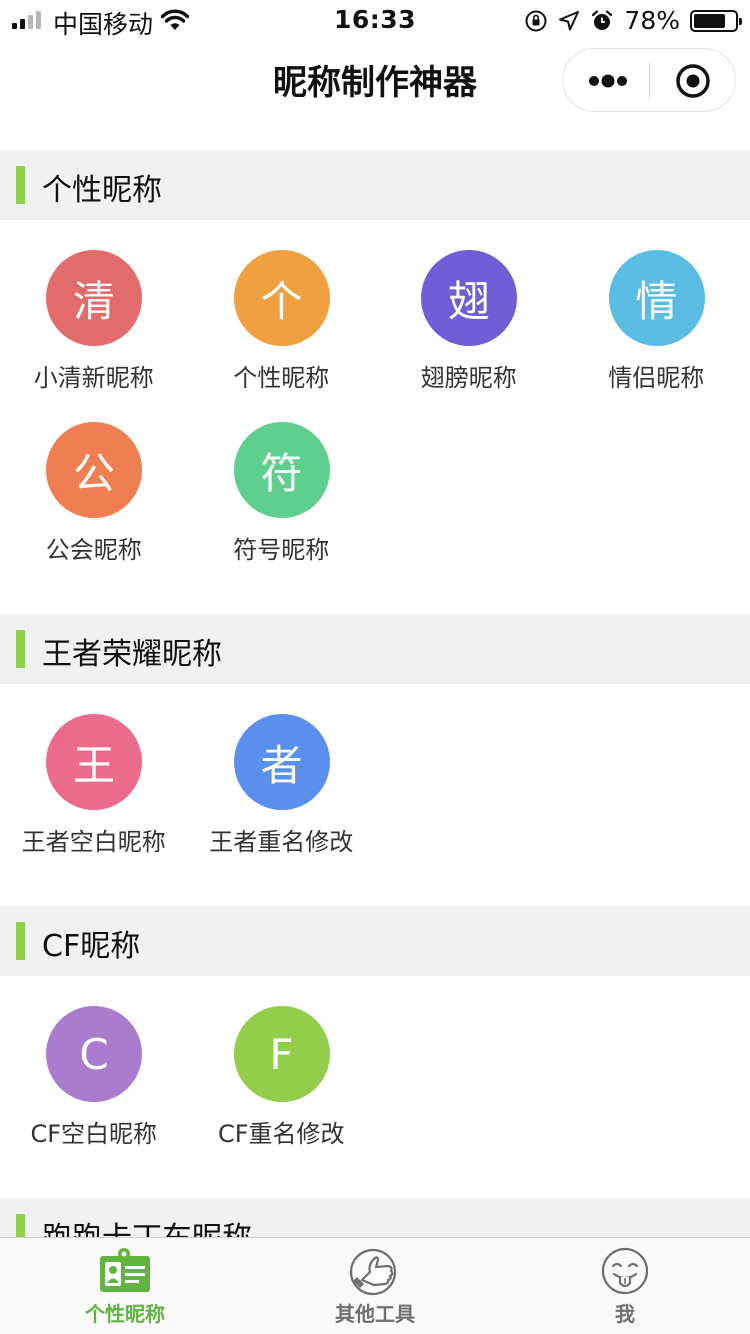 The image size is (750, 1334). I want to click on mini-program-capsule, so click(649, 80).